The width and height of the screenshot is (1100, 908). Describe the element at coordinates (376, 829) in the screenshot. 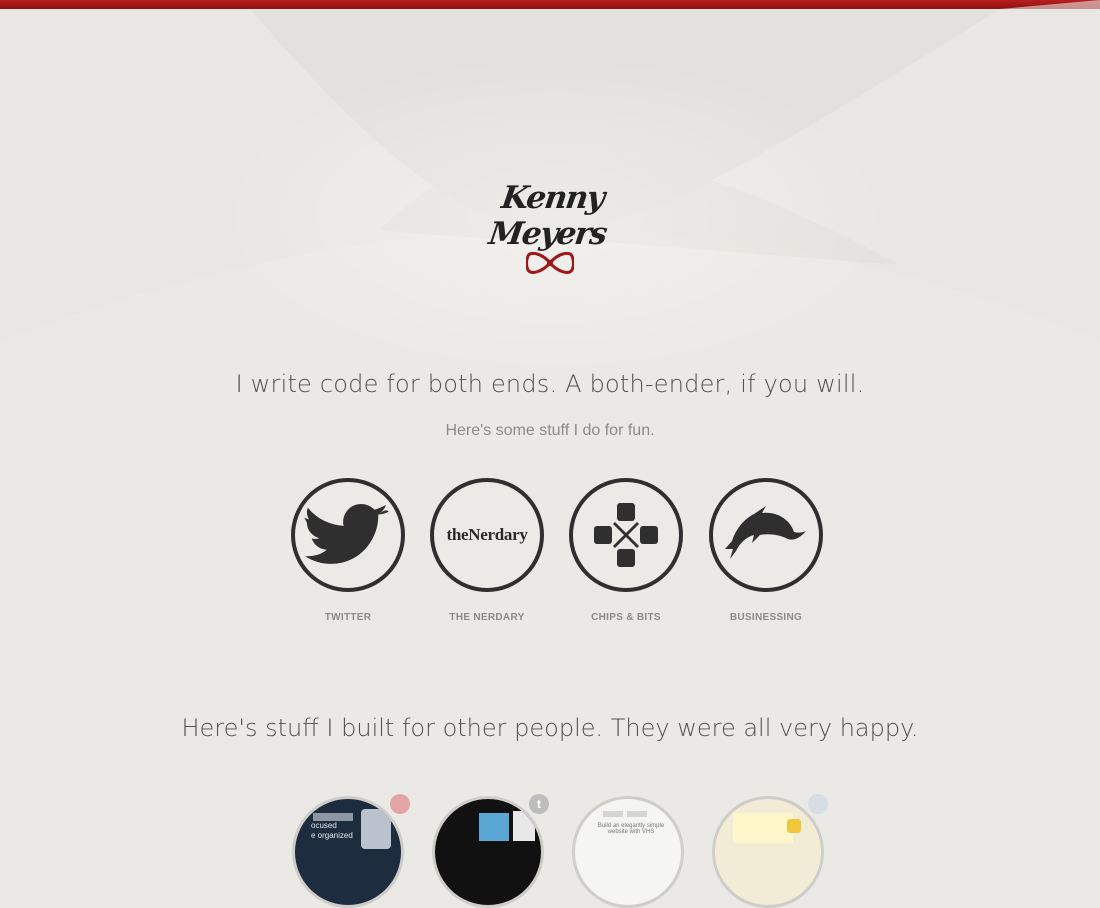

I see `thumb-device` at that location.